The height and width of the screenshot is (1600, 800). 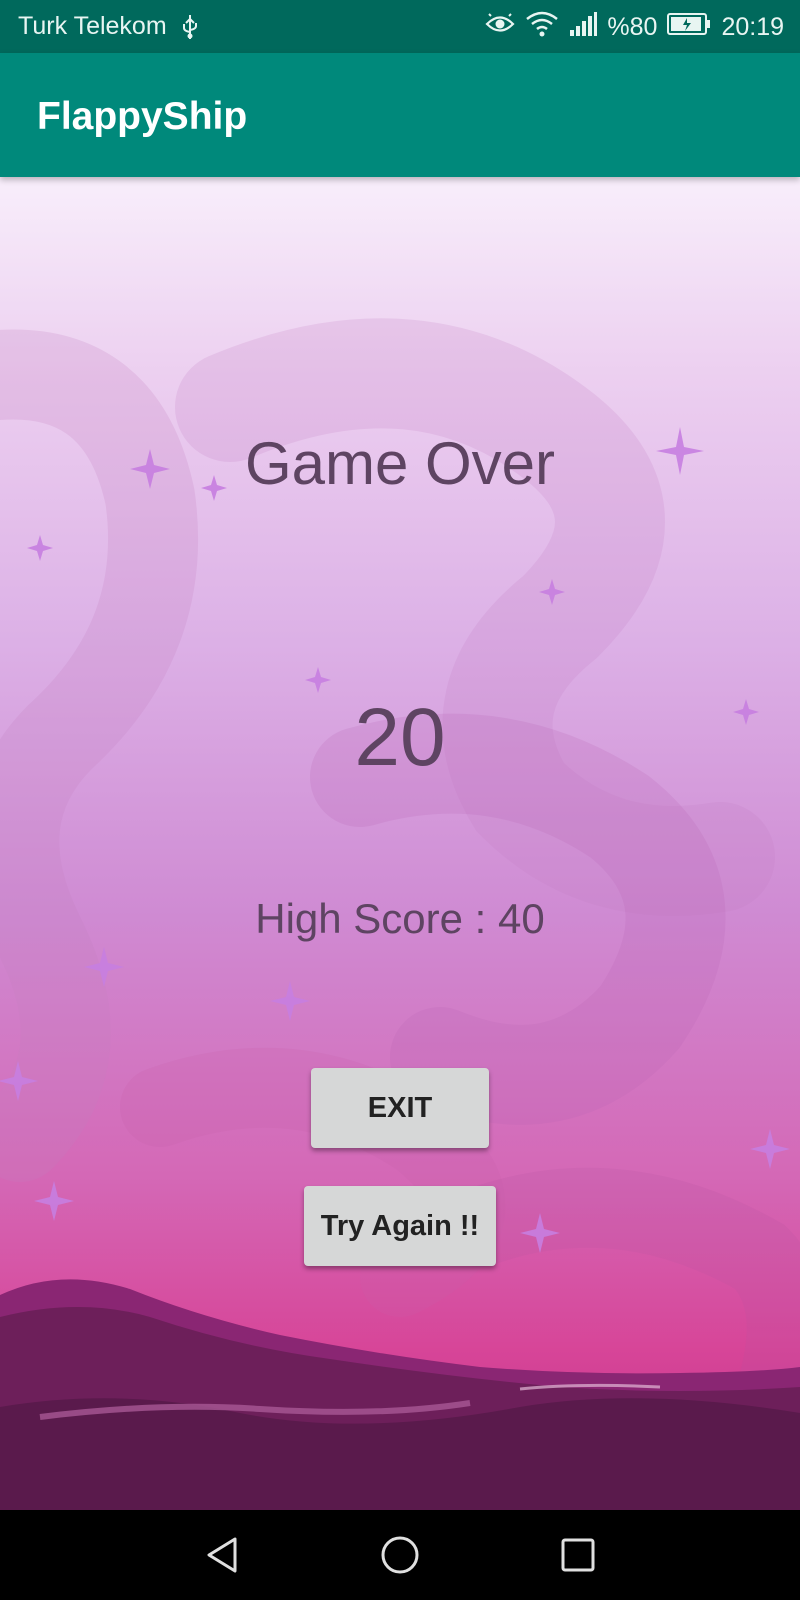 I want to click on app-bar: FlappyShip, so click(x=400, y=115).